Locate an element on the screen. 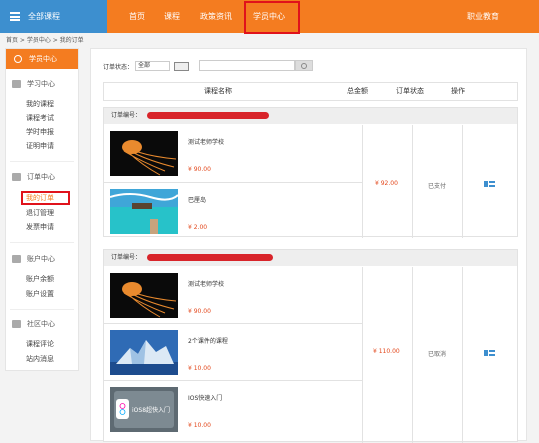 The height and width of the screenshot is (443, 539). order-filter: 订单状态： 全部 is located at coordinates (146, 66).